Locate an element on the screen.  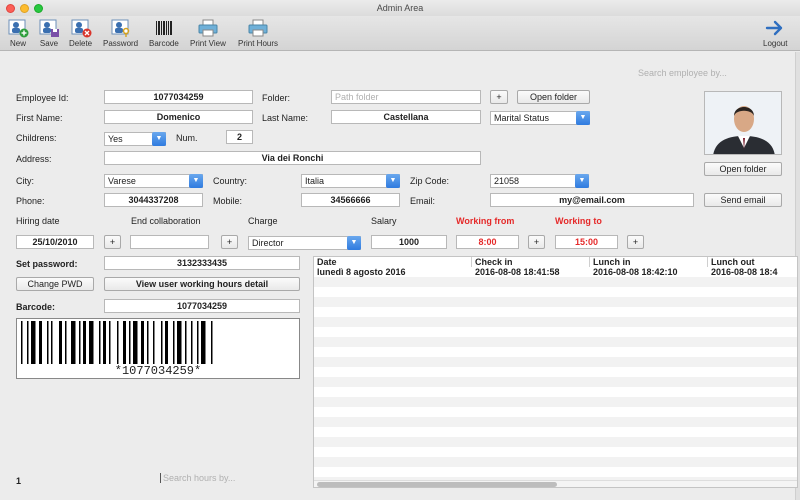
view-working-hours-button: View user working hours detail is located at coordinates (202, 284).